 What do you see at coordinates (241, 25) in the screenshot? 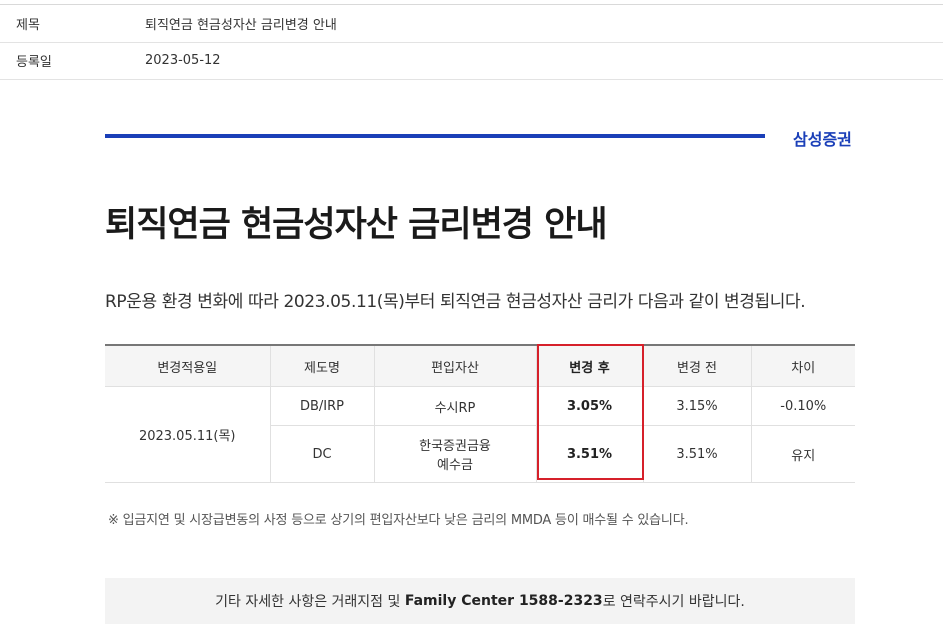
I see `subject-value: 퇴직연금 현금성자산 금리변경 안내` at bounding box center [241, 25].